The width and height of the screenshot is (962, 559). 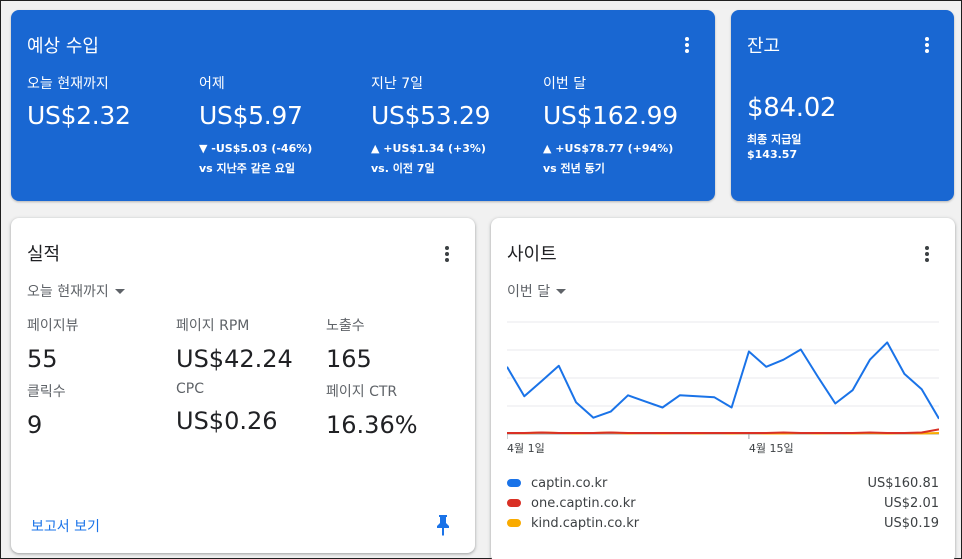 I want to click on x-tick-label: 4월 1일, so click(x=526, y=448).